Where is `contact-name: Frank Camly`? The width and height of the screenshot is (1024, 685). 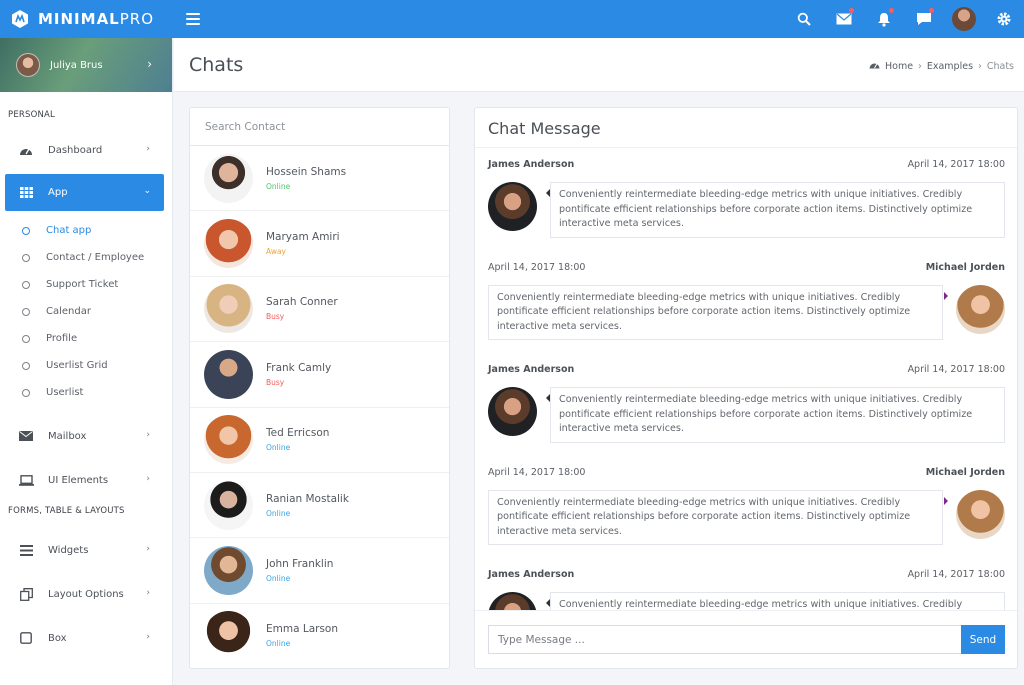 contact-name: Frank Camly is located at coordinates (299, 367).